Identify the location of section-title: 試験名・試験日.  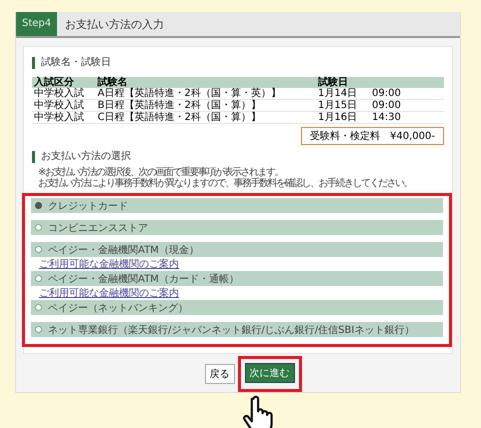
(238, 63).